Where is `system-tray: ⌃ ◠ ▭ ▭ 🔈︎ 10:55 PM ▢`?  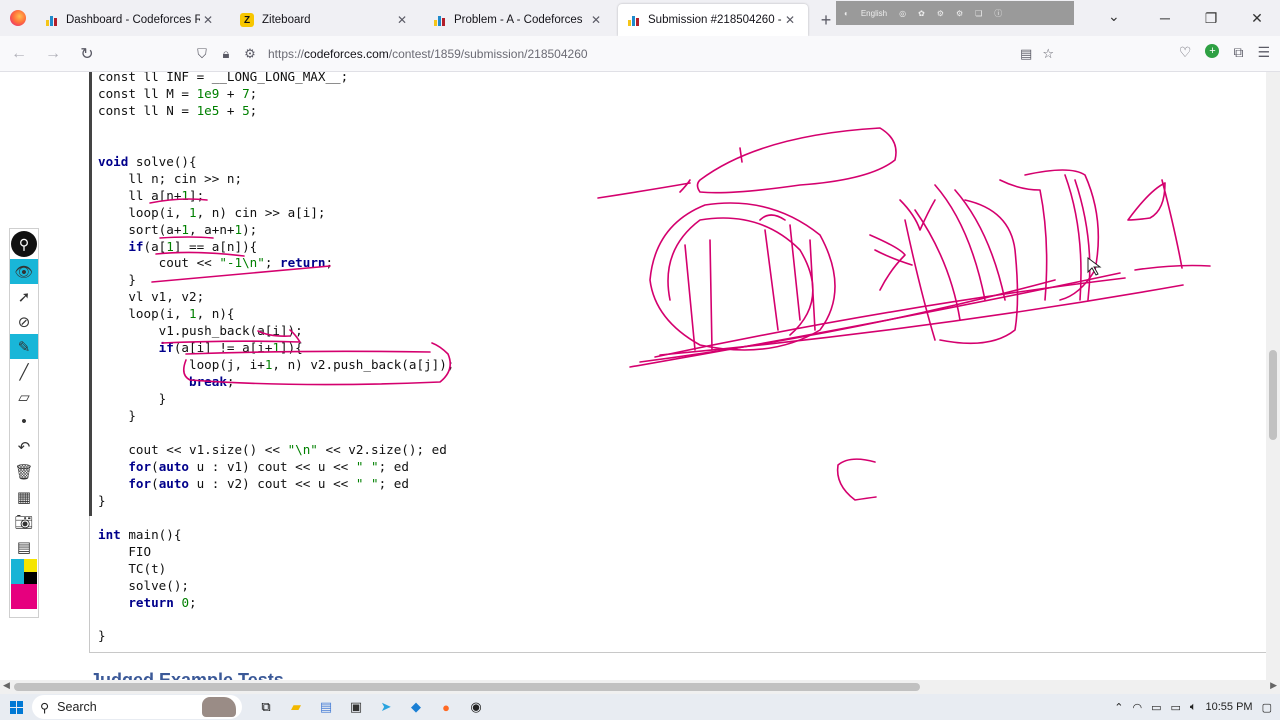 system-tray: ⌃ ◠ ▭ ▭ 🔈︎ 10:55 PM ▢ is located at coordinates (1193, 707).